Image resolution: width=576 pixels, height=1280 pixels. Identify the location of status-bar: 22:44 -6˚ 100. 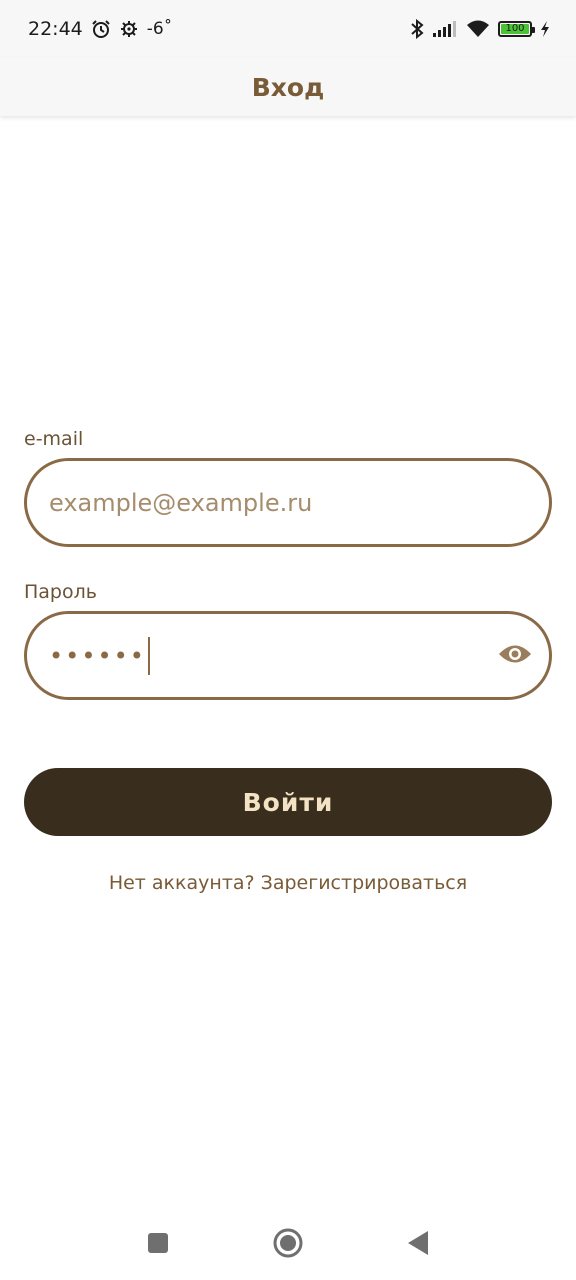
(288, 29).